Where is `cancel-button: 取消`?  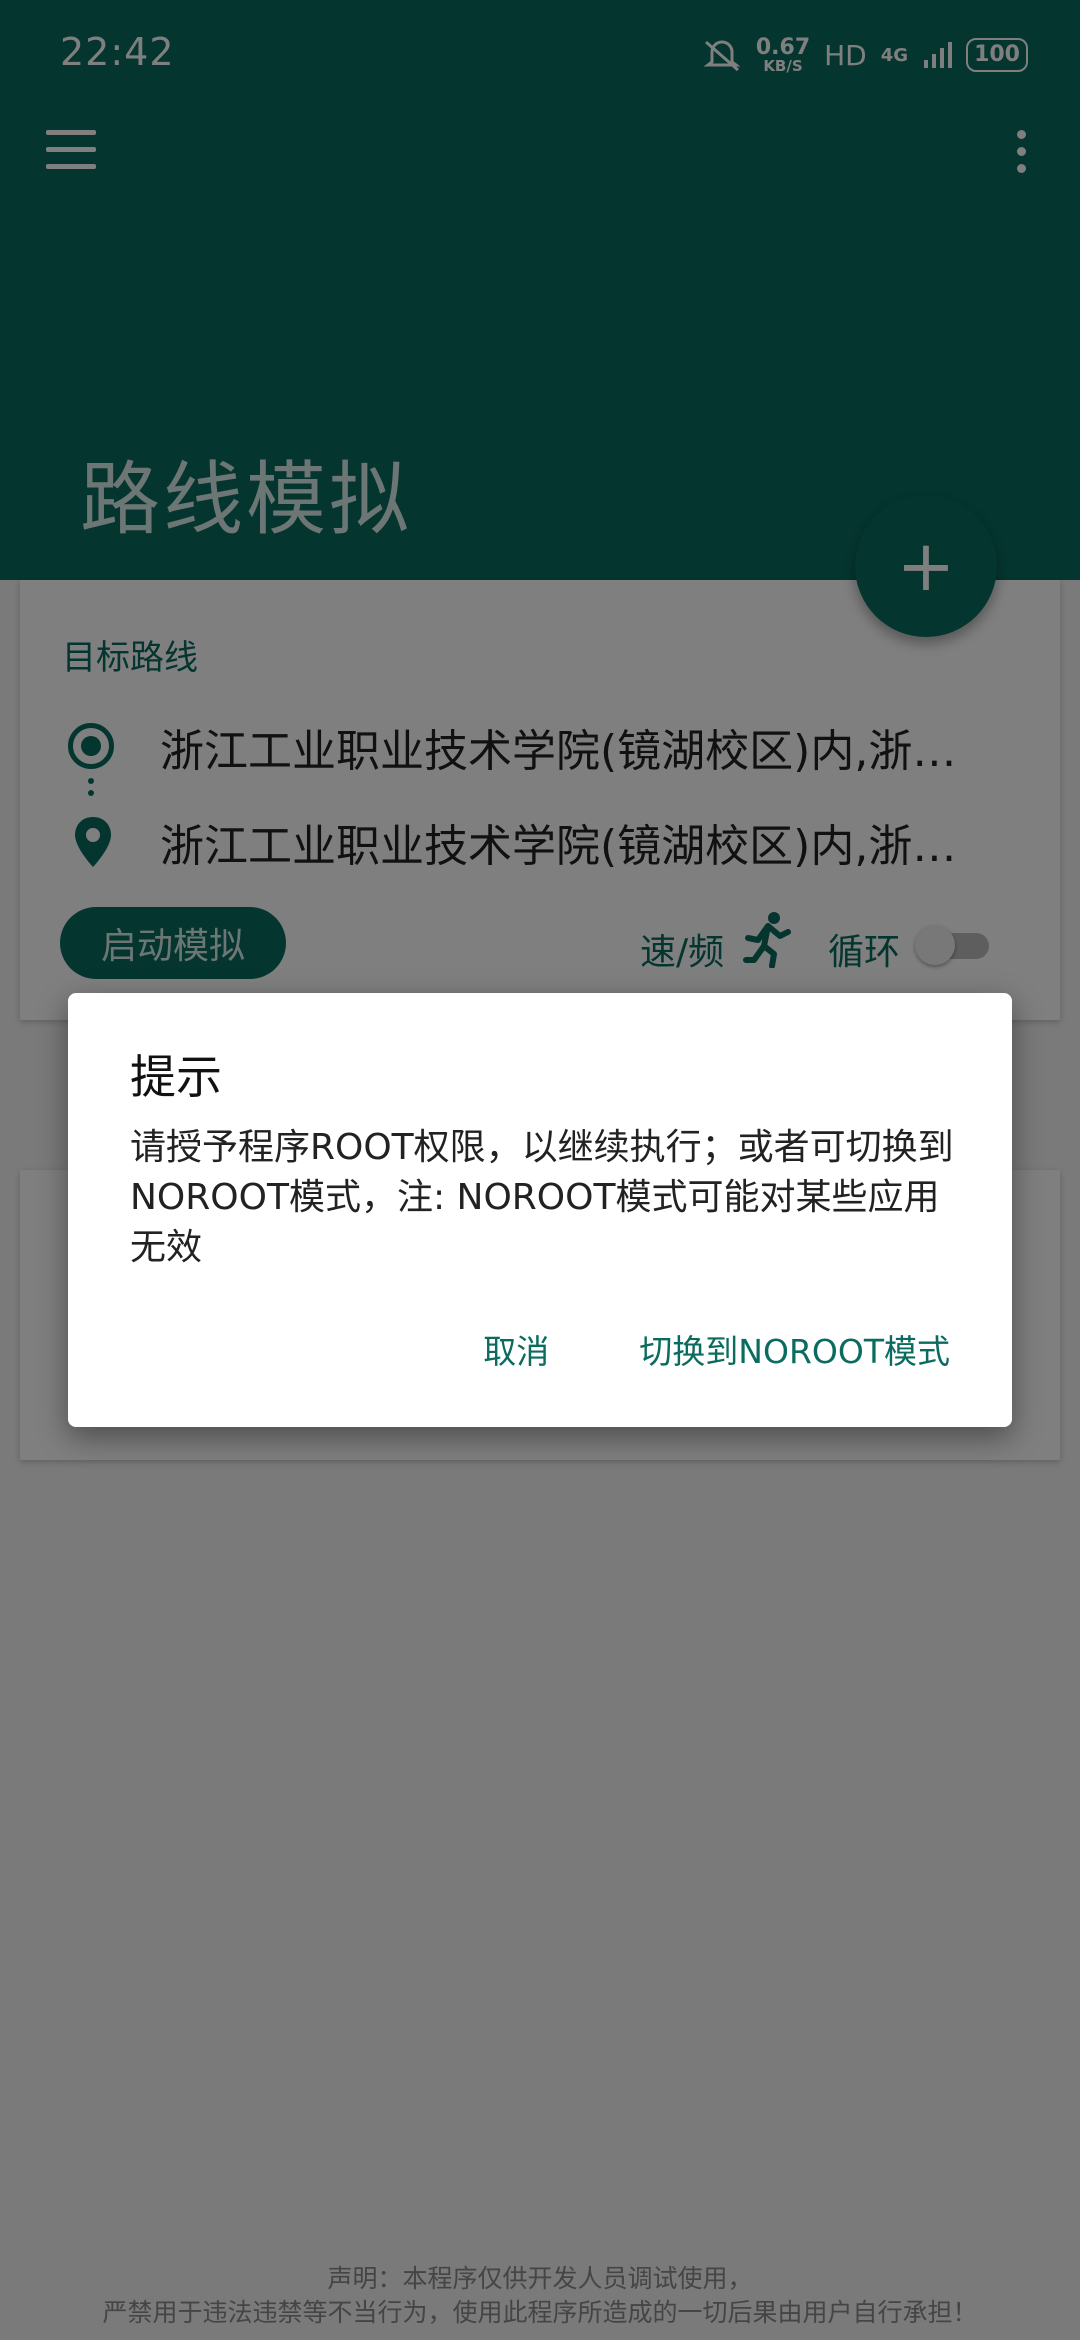
cancel-button: 取消 is located at coordinates (516, 1349).